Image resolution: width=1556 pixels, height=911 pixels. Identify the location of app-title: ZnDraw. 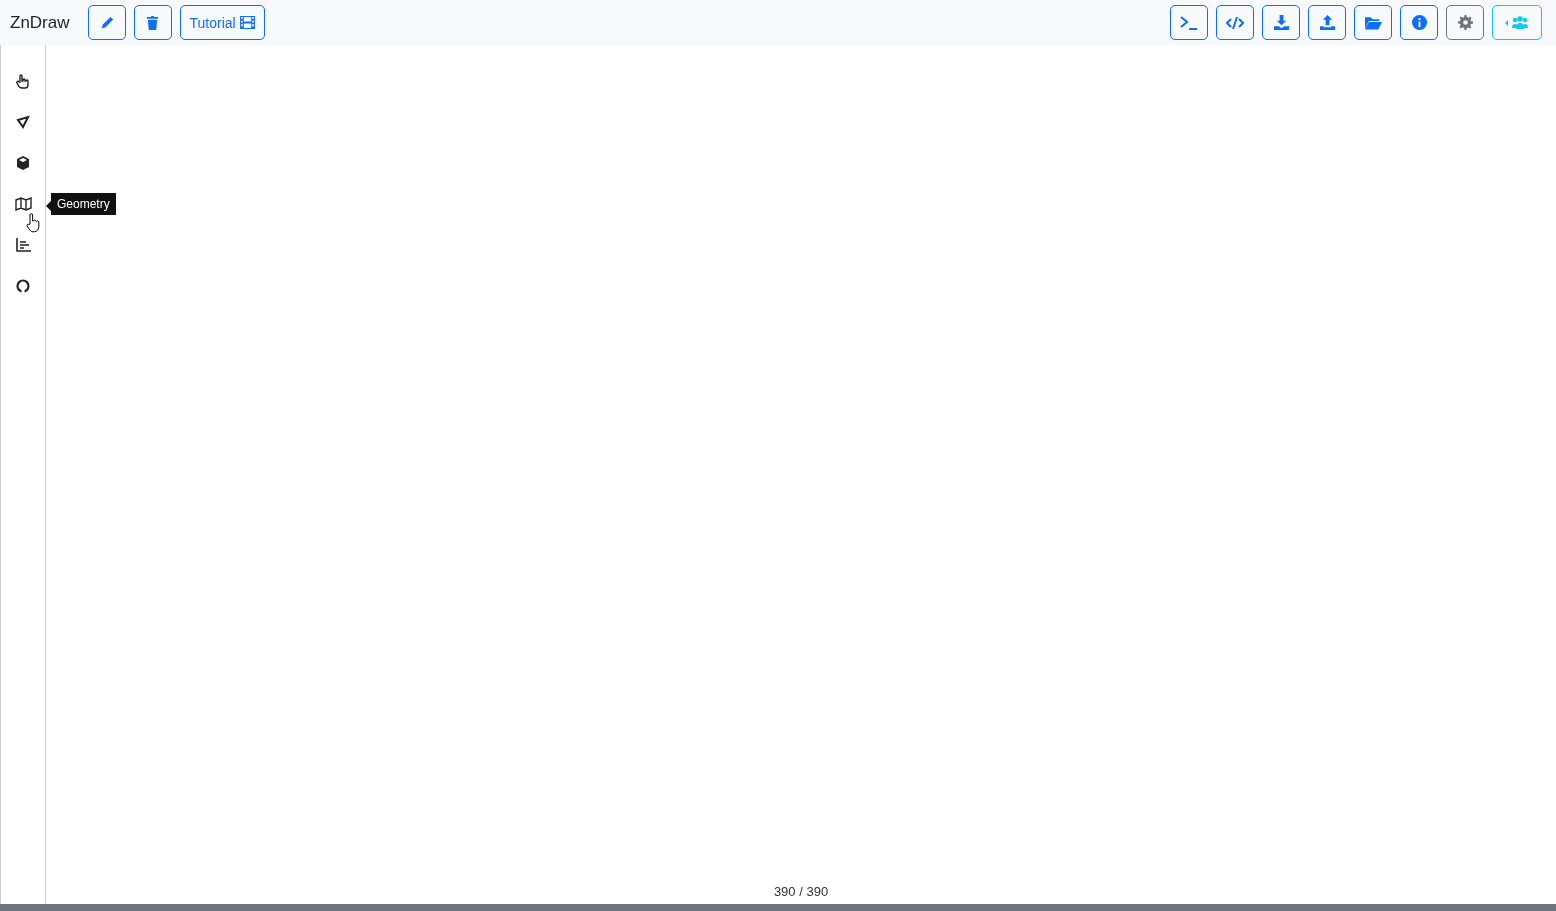
(40, 22).